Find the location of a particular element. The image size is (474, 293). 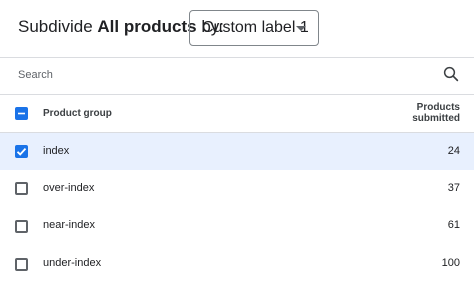

row-label: under-index is located at coordinates (72, 263).